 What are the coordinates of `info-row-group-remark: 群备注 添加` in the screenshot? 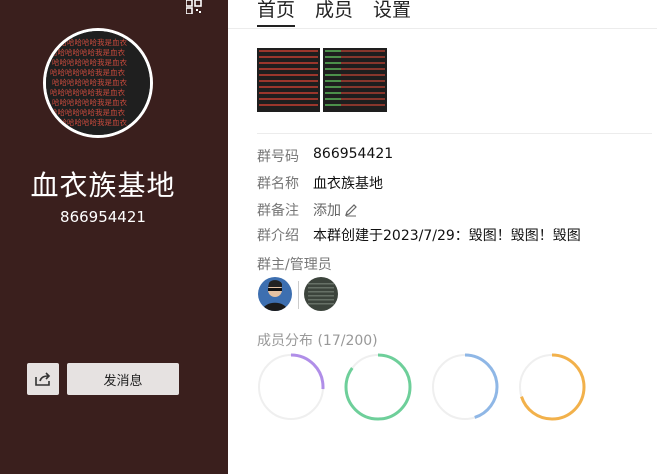 It's located at (307, 210).